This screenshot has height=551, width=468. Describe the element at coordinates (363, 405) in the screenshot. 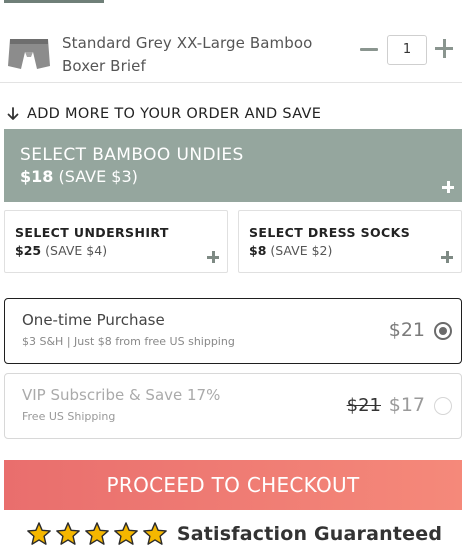

I see `option-original-price: $21` at that location.